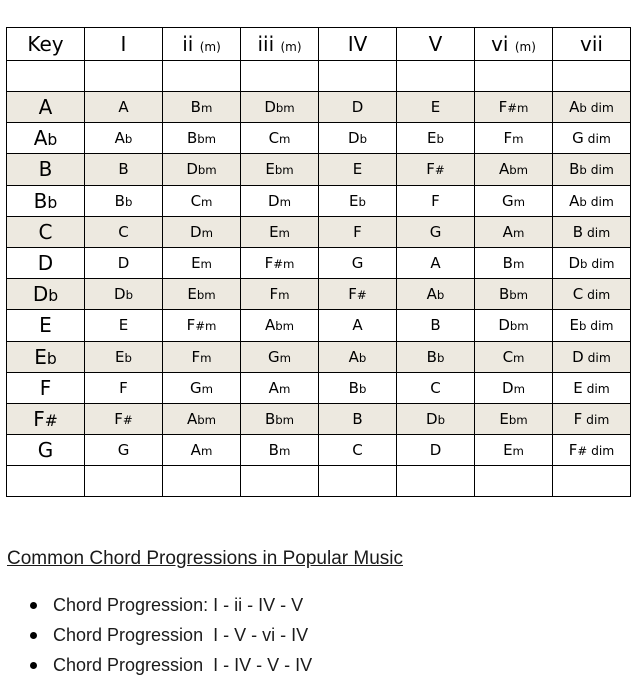 The height and width of the screenshot is (680, 637). I want to click on progression-item: Chord Progression: I - ii - IV - V, so click(171, 605).